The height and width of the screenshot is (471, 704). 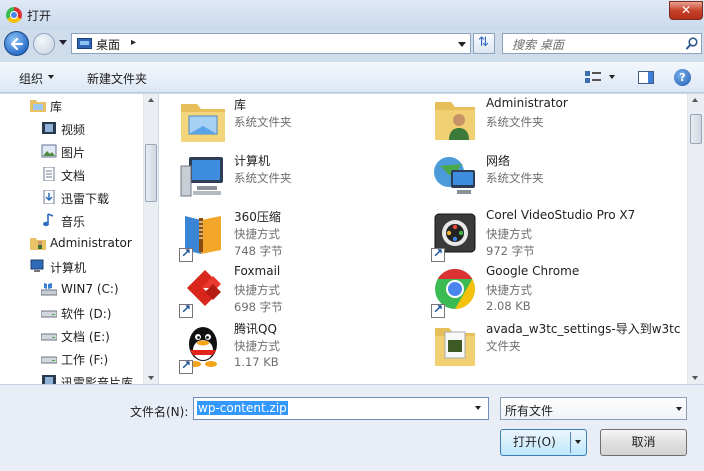 What do you see at coordinates (341, 408) in the screenshot?
I see `filename-input: wp-content.zip` at bounding box center [341, 408].